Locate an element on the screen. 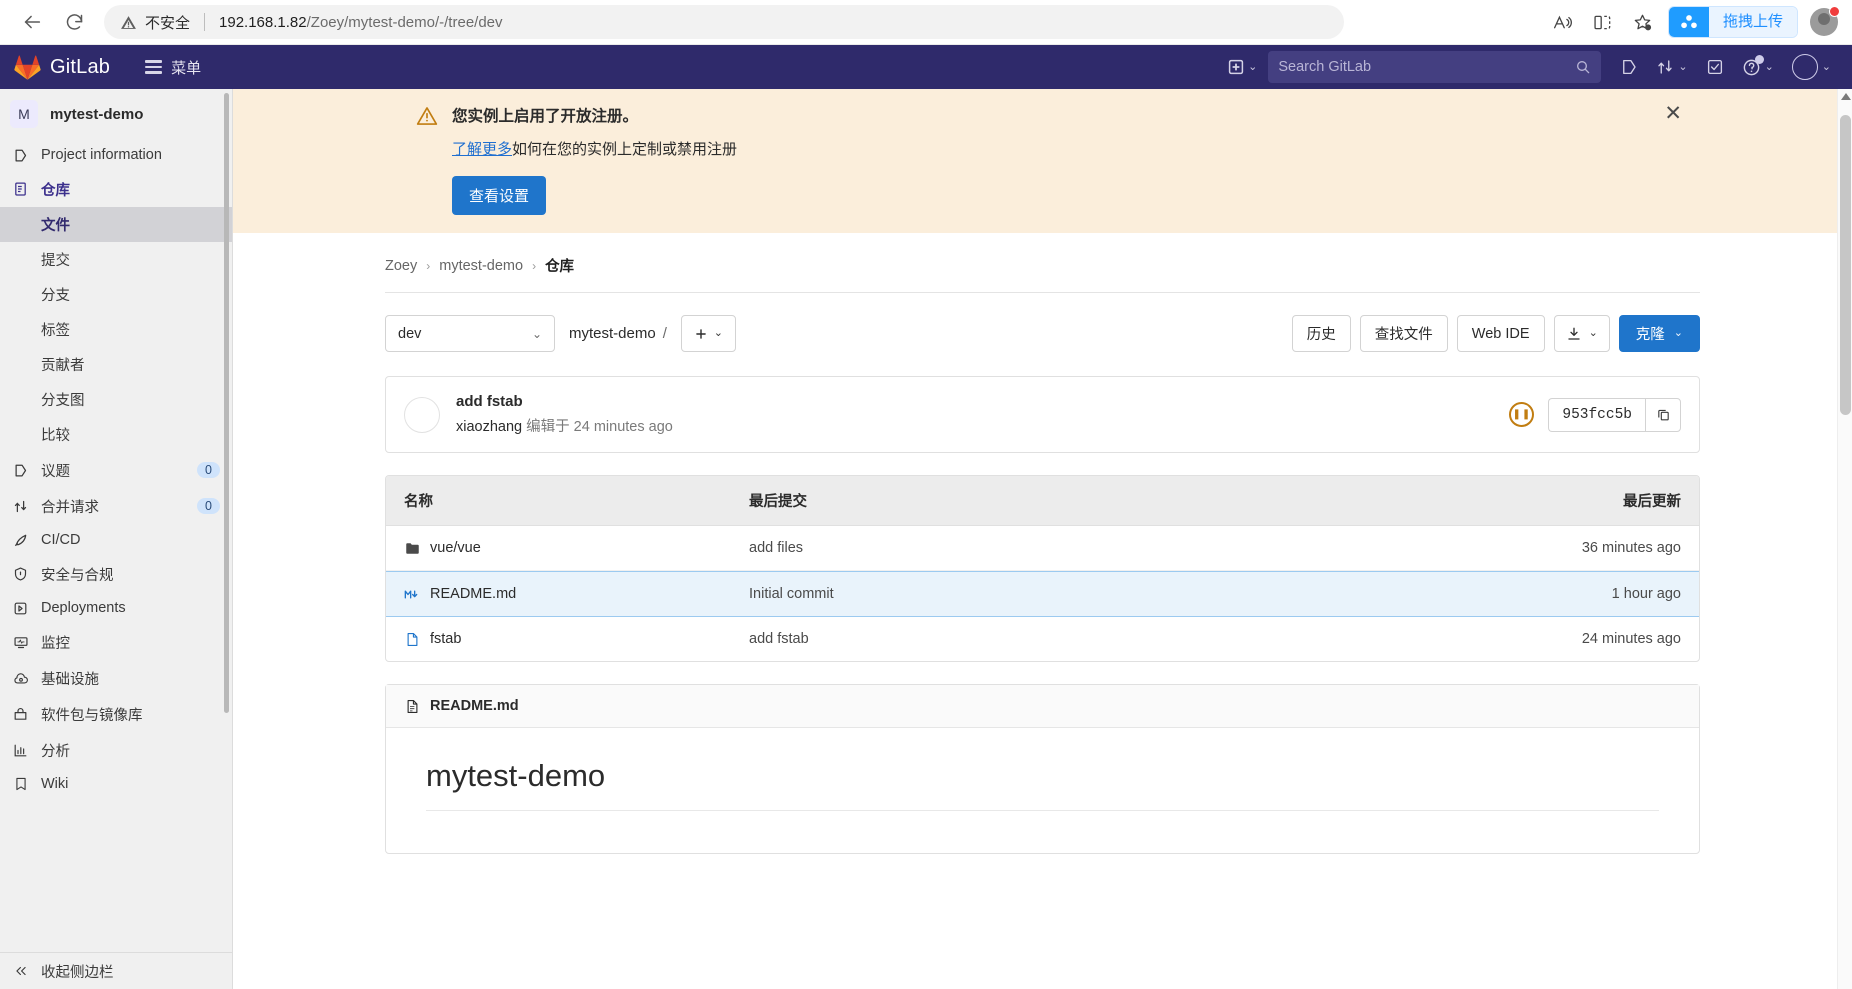  sidebar-item-repository: 仓库 is located at coordinates (116, 189).